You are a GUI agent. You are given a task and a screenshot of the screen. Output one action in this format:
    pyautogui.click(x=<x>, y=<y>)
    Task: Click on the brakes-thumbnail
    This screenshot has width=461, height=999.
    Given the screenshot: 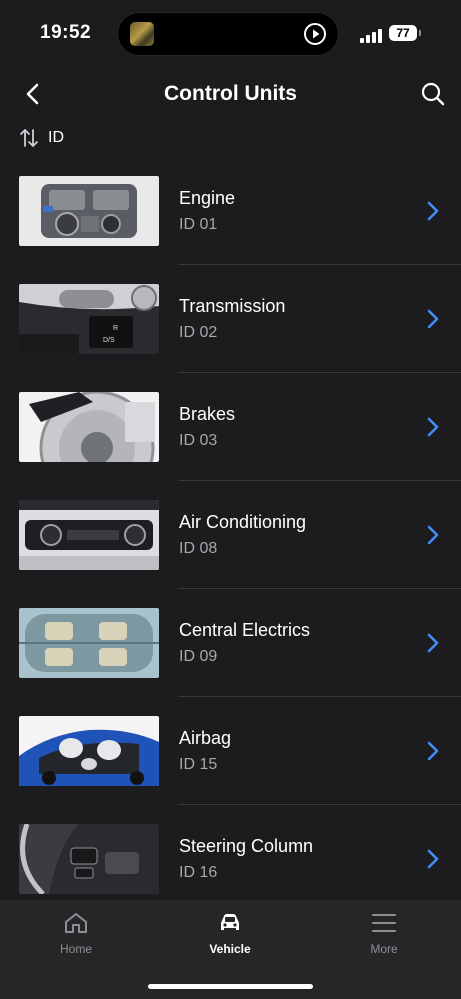 What is the action you would take?
    pyautogui.click(x=89, y=427)
    